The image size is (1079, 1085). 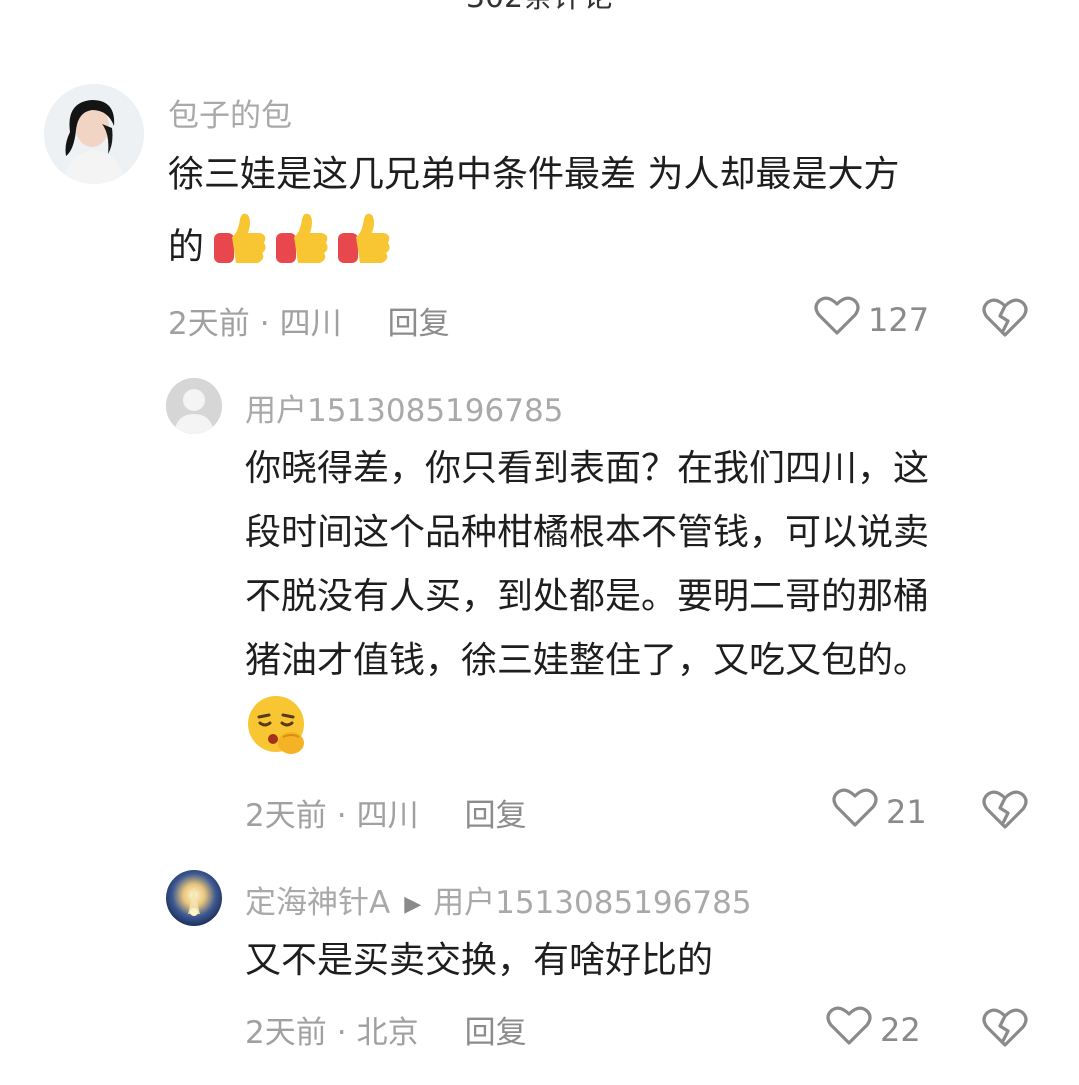 What do you see at coordinates (413, 904) in the screenshot?
I see `reply-arrow-icon: ▶` at bounding box center [413, 904].